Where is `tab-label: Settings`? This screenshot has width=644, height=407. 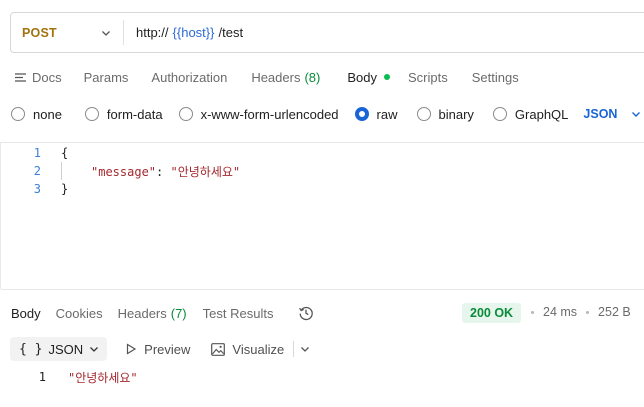
tab-label: Settings is located at coordinates (495, 77).